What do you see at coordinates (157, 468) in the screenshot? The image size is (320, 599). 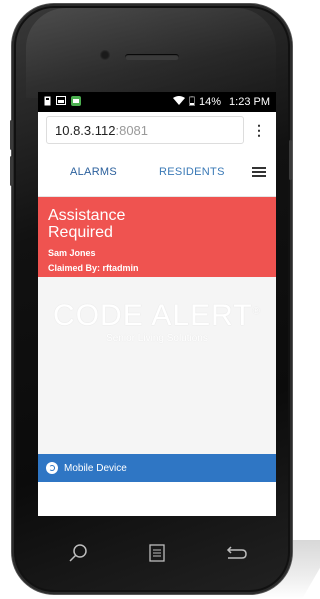 I see `footer-bar: Mobile Device` at bounding box center [157, 468].